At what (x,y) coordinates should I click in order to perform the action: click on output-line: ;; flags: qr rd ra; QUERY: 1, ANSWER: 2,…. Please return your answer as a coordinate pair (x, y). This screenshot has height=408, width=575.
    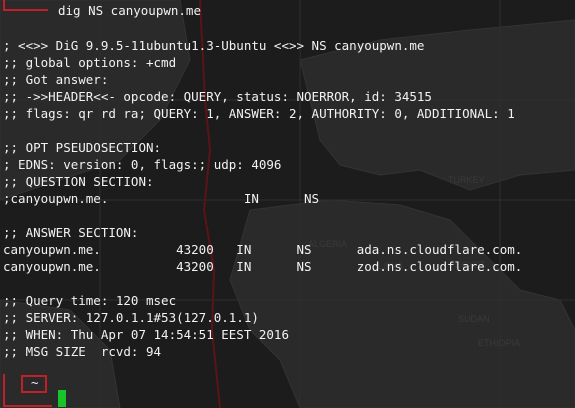
    Looking at the image, I should click on (259, 113).